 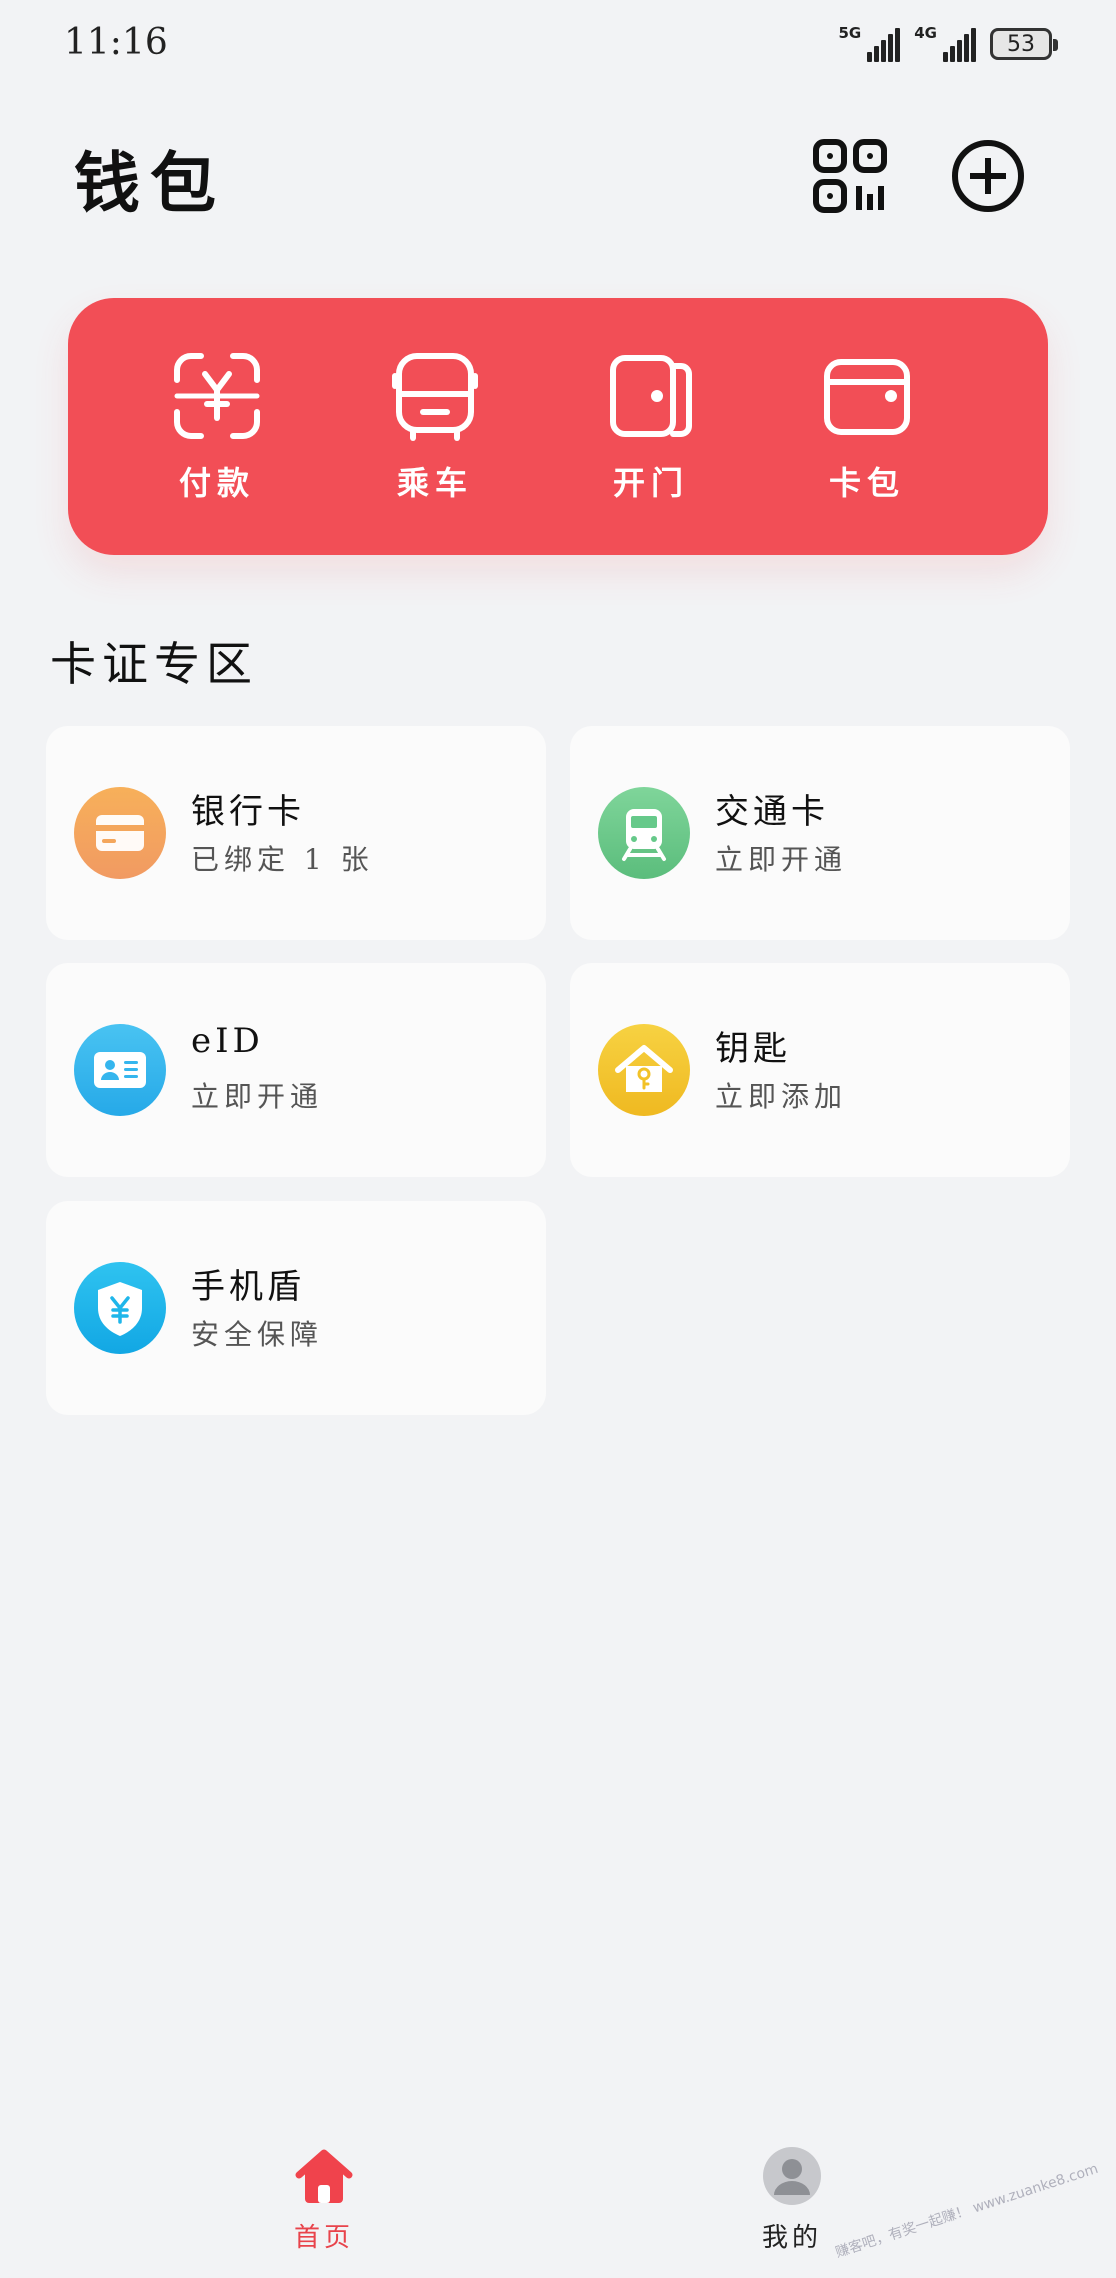 I want to click on avatar-icon, so click(x=792, y=2176).